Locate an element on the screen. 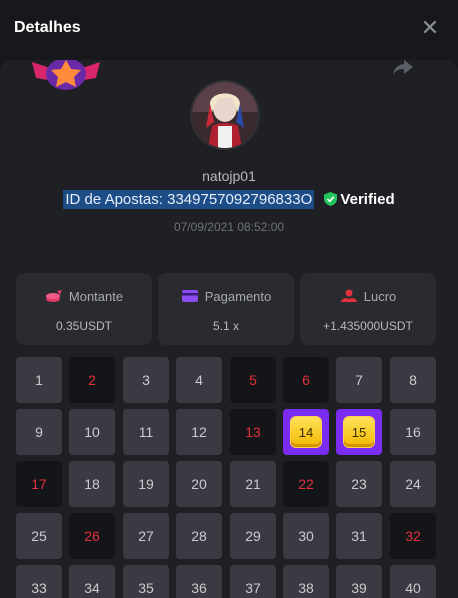 The height and width of the screenshot is (598, 458). dialog-header: Detalhes ✕ is located at coordinates (229, 30).